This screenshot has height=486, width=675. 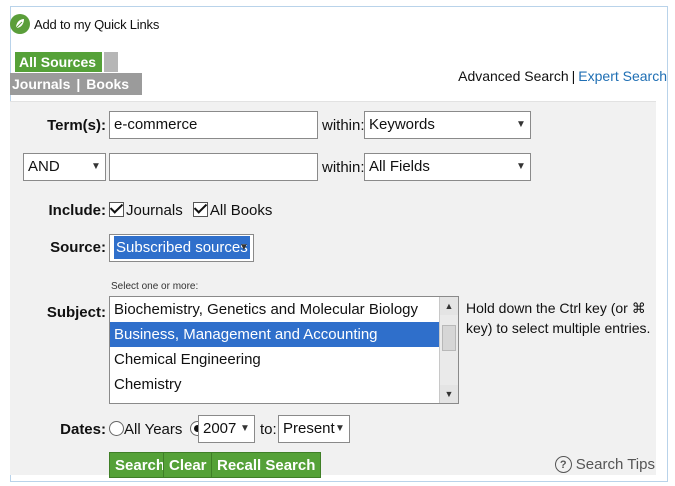 I want to click on recall-search-button: Recall Search, so click(x=266, y=465).